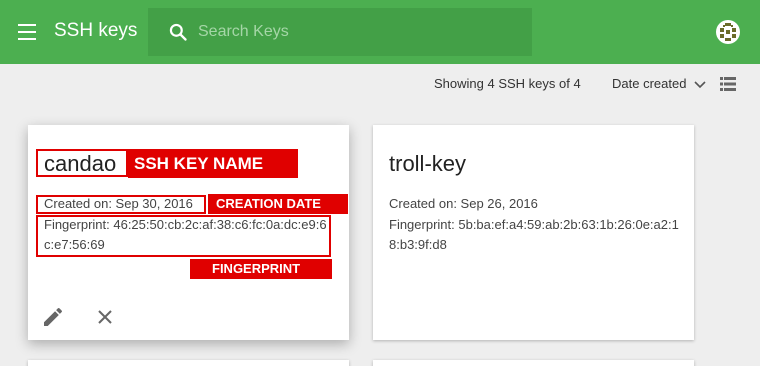 The image size is (760, 366). What do you see at coordinates (649, 83) in the screenshot?
I see `sort-label: Date created` at bounding box center [649, 83].